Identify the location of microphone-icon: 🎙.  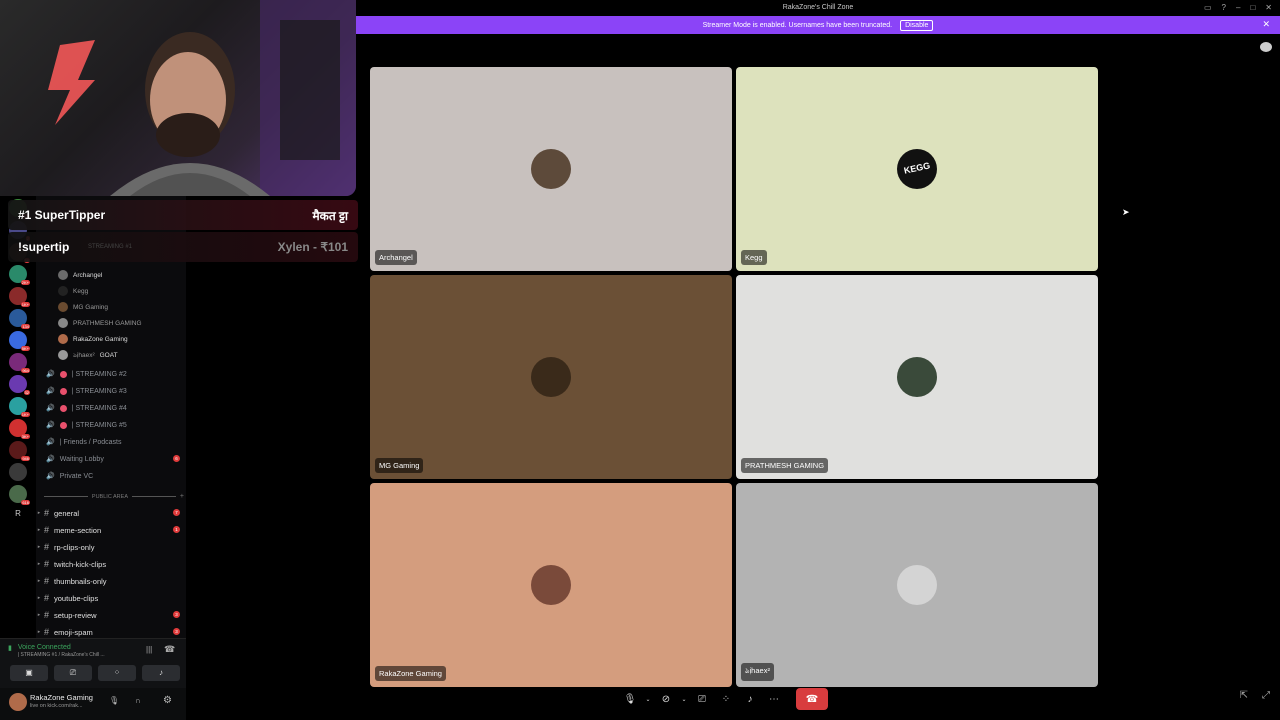
(114, 700).